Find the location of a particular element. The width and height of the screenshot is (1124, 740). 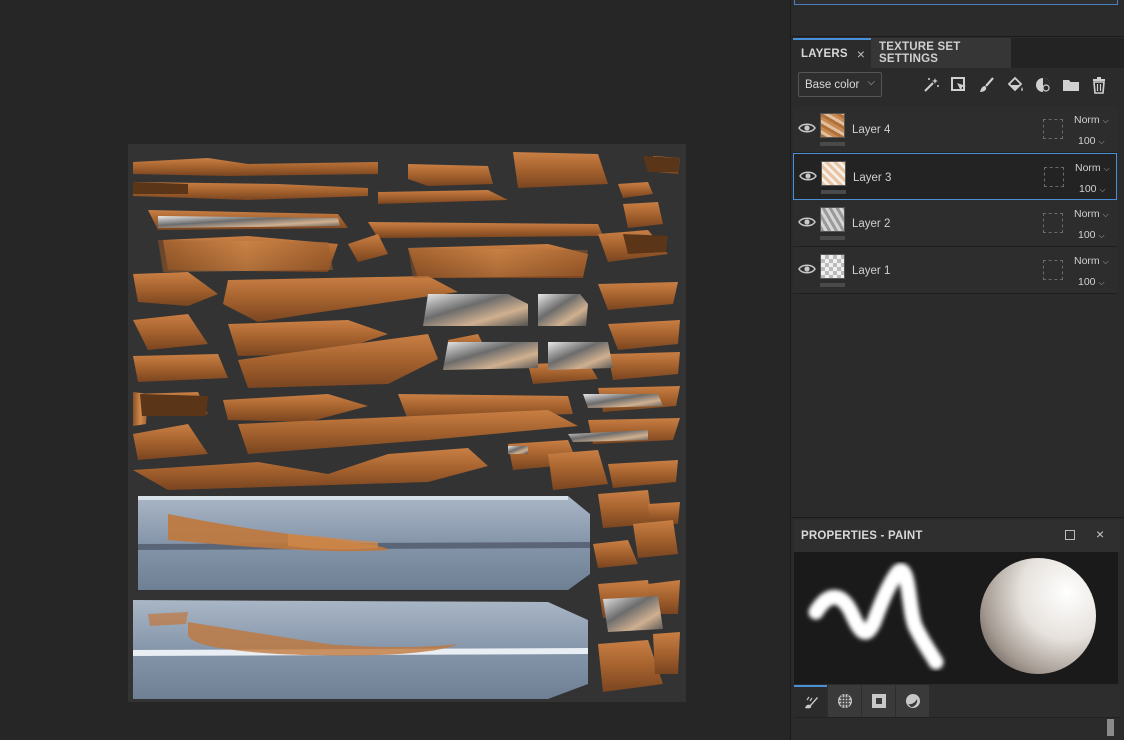

brush-preview is located at coordinates (956, 618).